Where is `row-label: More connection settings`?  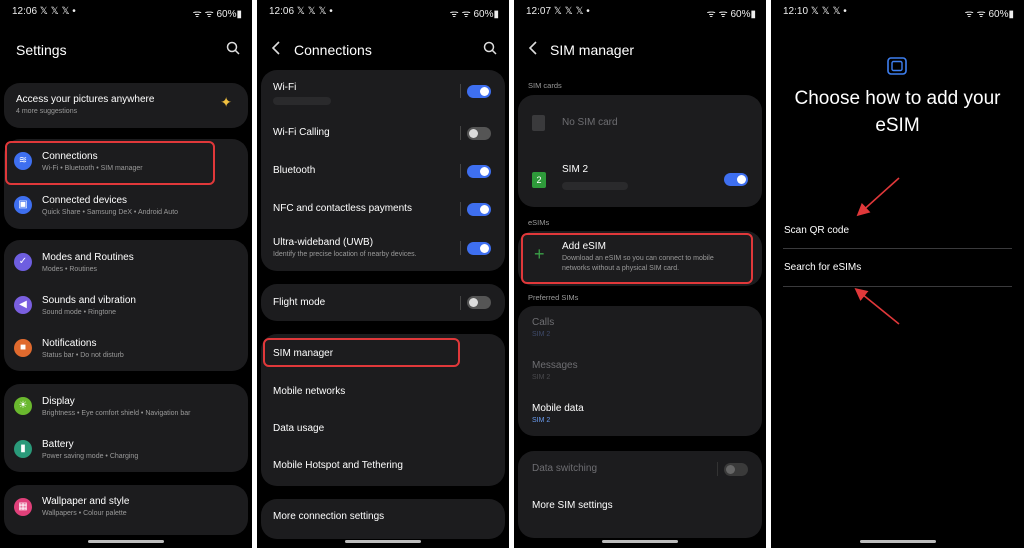 row-label: More connection settings is located at coordinates (329, 516).